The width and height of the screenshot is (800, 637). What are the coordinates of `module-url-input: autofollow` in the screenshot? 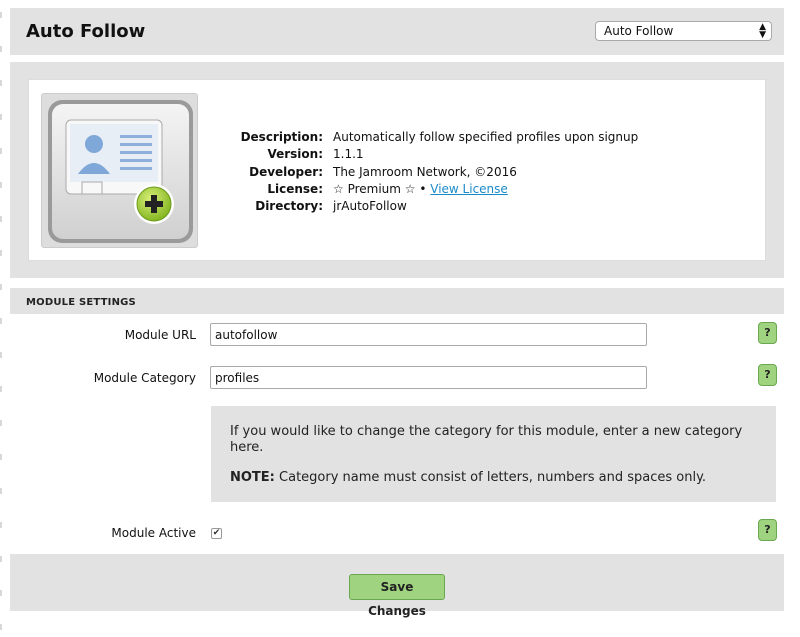 It's located at (428, 334).